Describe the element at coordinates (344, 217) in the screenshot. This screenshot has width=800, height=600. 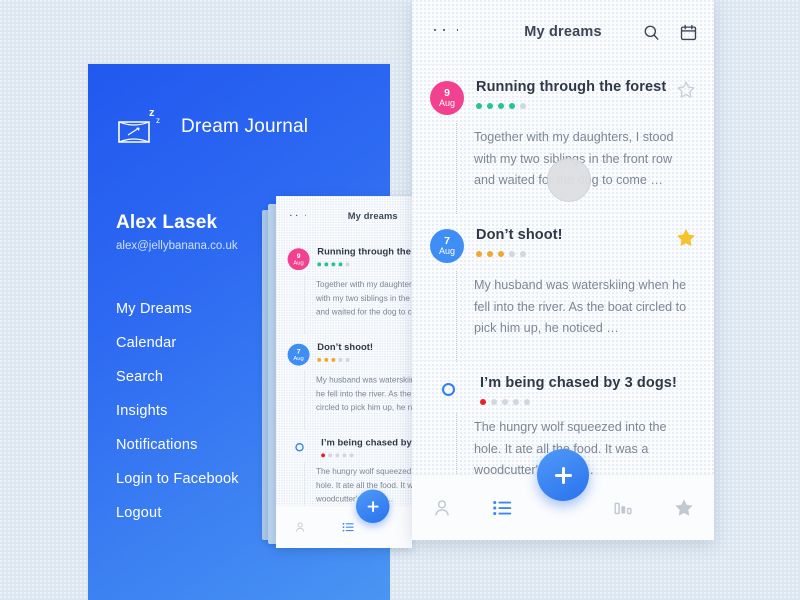
I see `preview-appbar: My dreams` at that location.